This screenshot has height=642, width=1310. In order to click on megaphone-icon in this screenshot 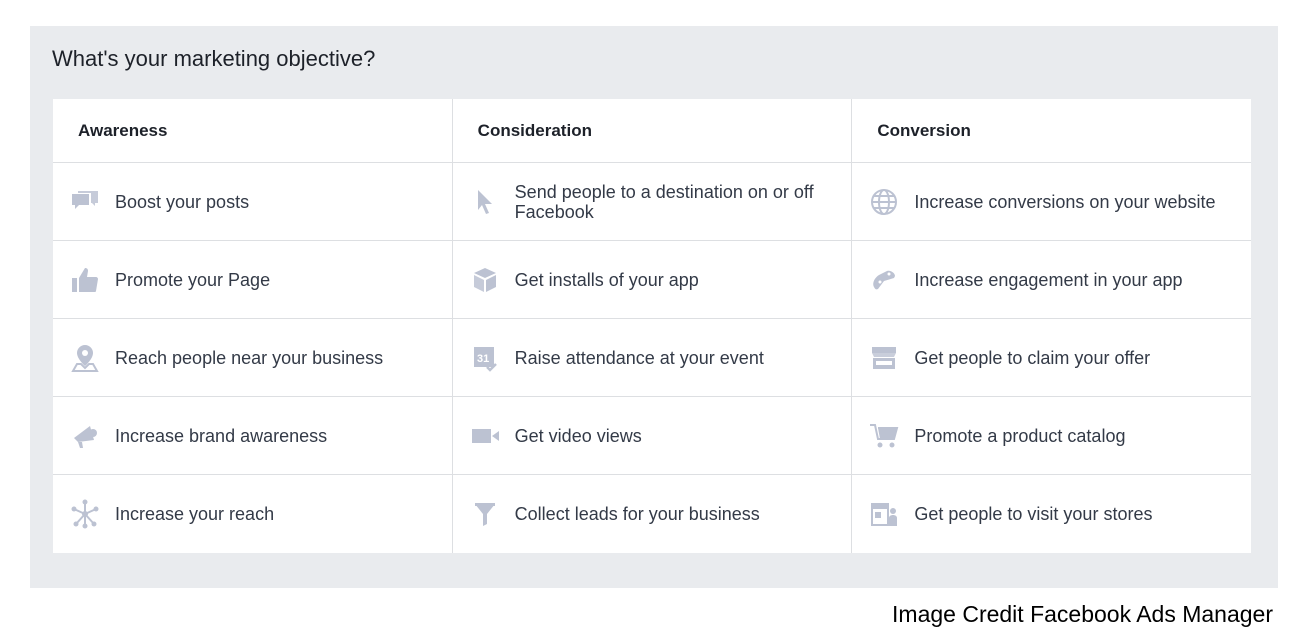, I will do `click(85, 436)`.